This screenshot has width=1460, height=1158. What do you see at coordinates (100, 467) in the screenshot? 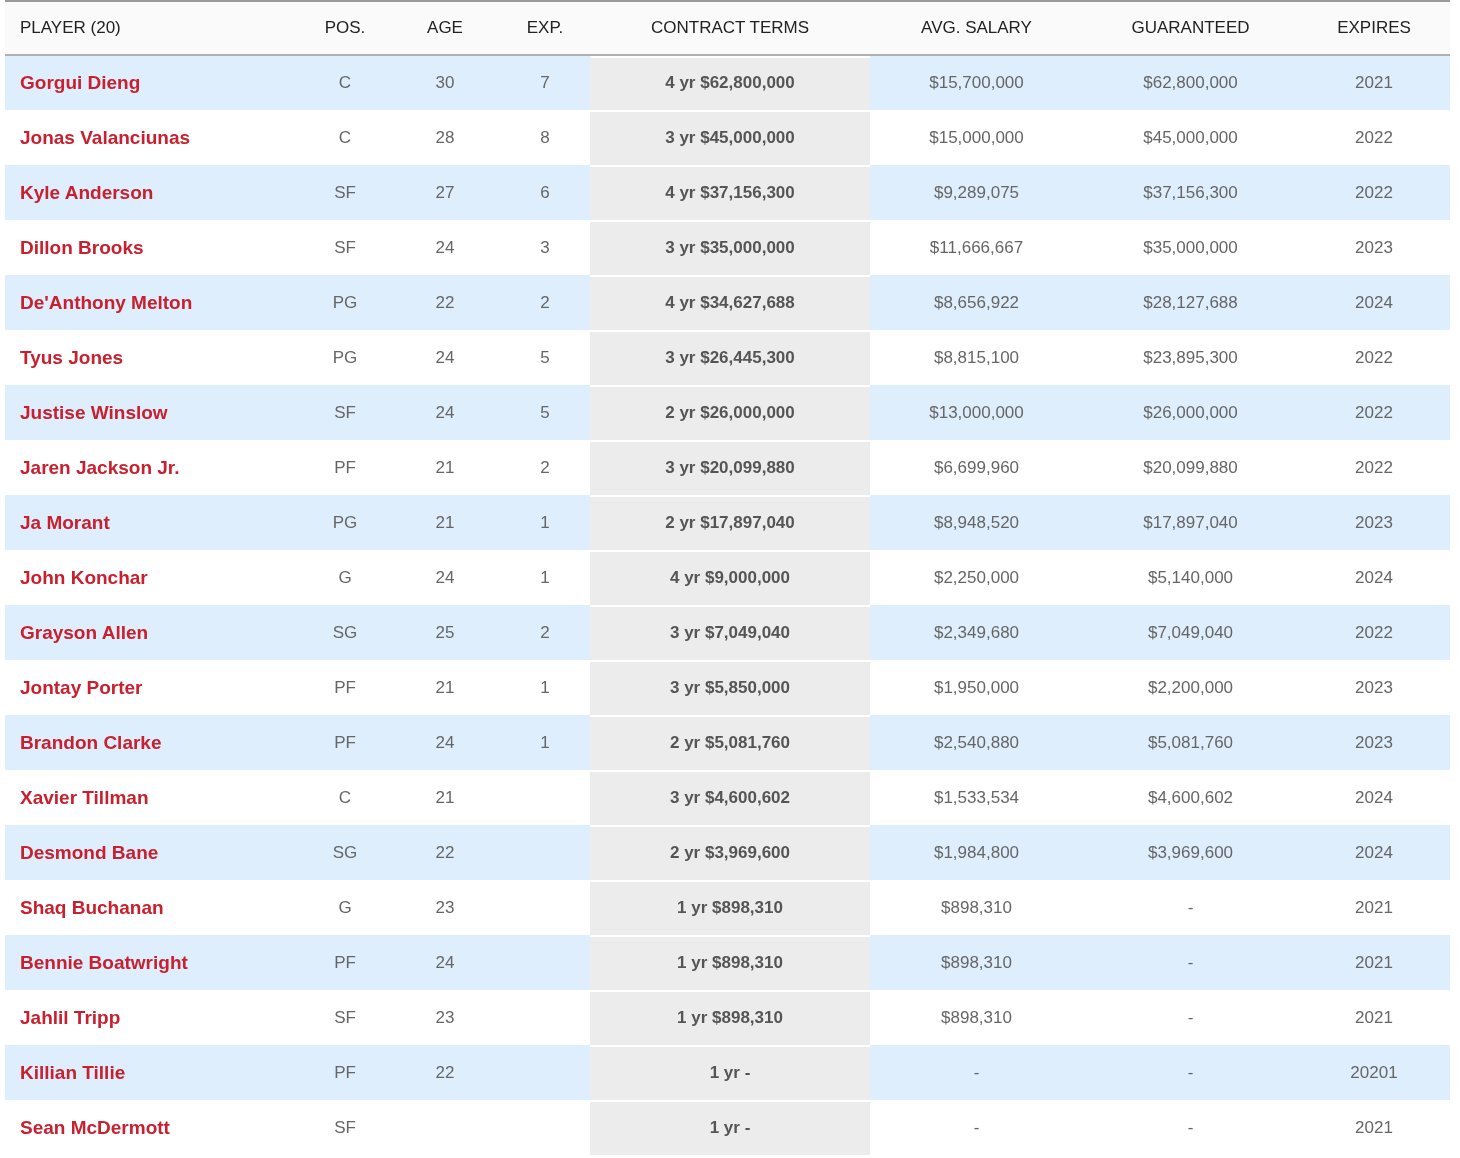
I see `player-name: Jaren Jackson Jr.` at bounding box center [100, 467].